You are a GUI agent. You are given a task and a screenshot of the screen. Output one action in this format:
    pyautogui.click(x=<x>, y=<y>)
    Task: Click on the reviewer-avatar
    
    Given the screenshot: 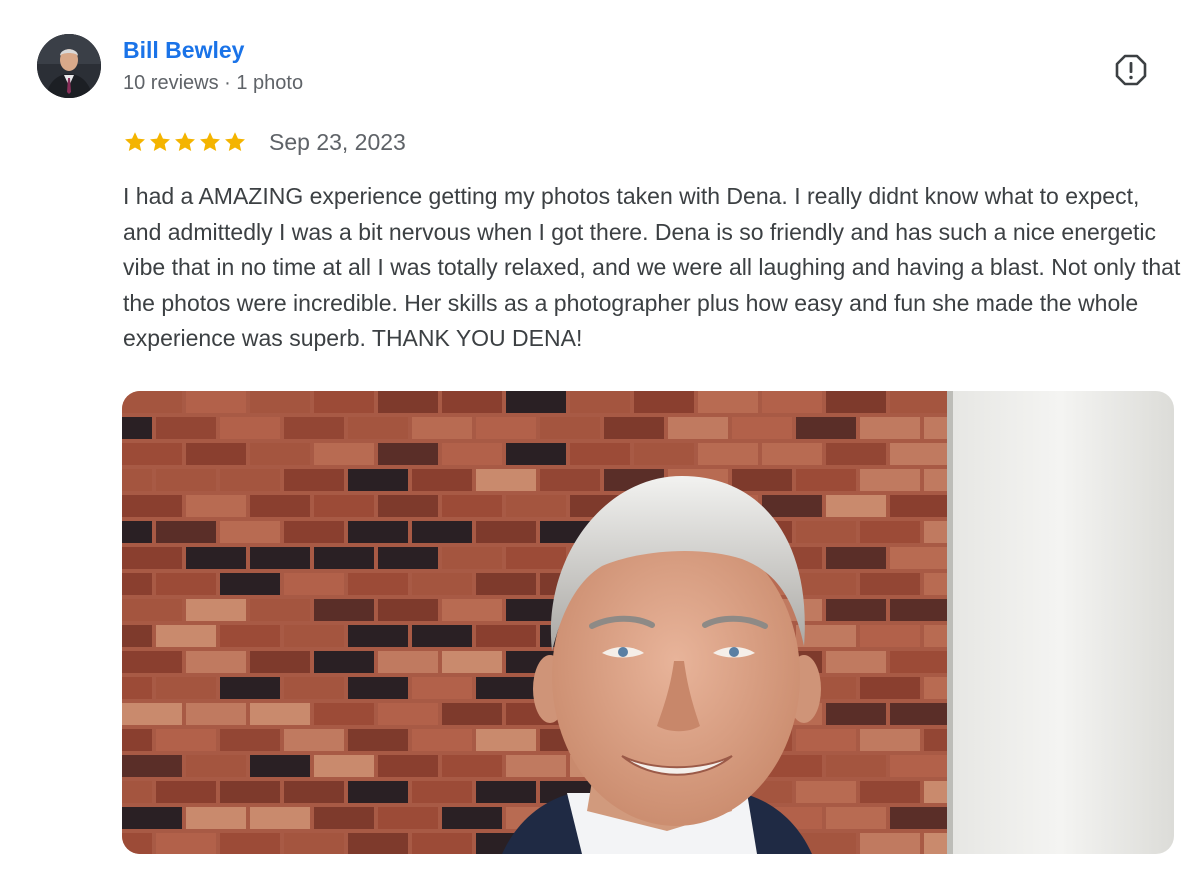 What is the action you would take?
    pyautogui.click(x=69, y=66)
    